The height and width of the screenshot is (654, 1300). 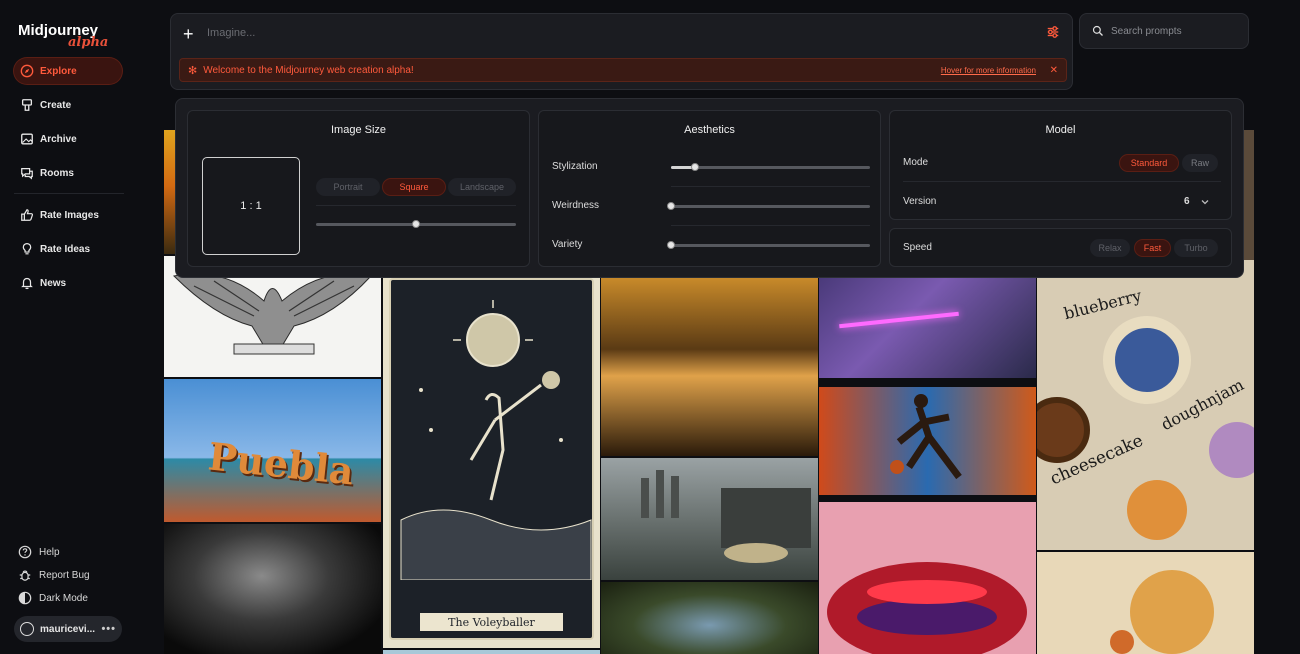 What do you see at coordinates (27, 105) in the screenshot?
I see `brush-icon` at bounding box center [27, 105].